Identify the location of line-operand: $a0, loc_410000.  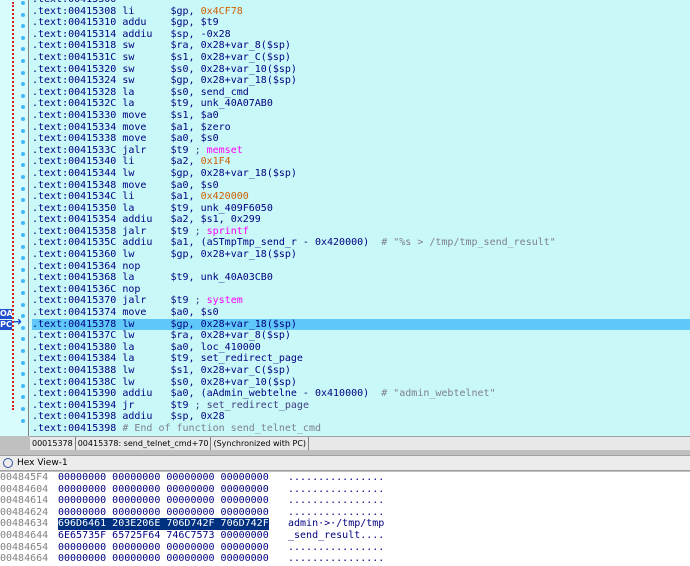
(215, 347).